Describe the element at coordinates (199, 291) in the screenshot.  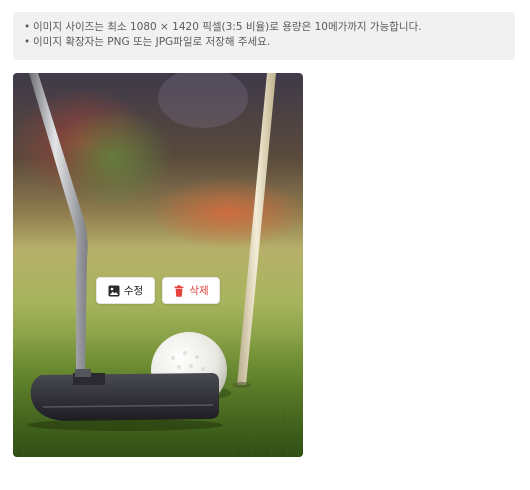
I see `delete-button-label: 삭제` at that location.